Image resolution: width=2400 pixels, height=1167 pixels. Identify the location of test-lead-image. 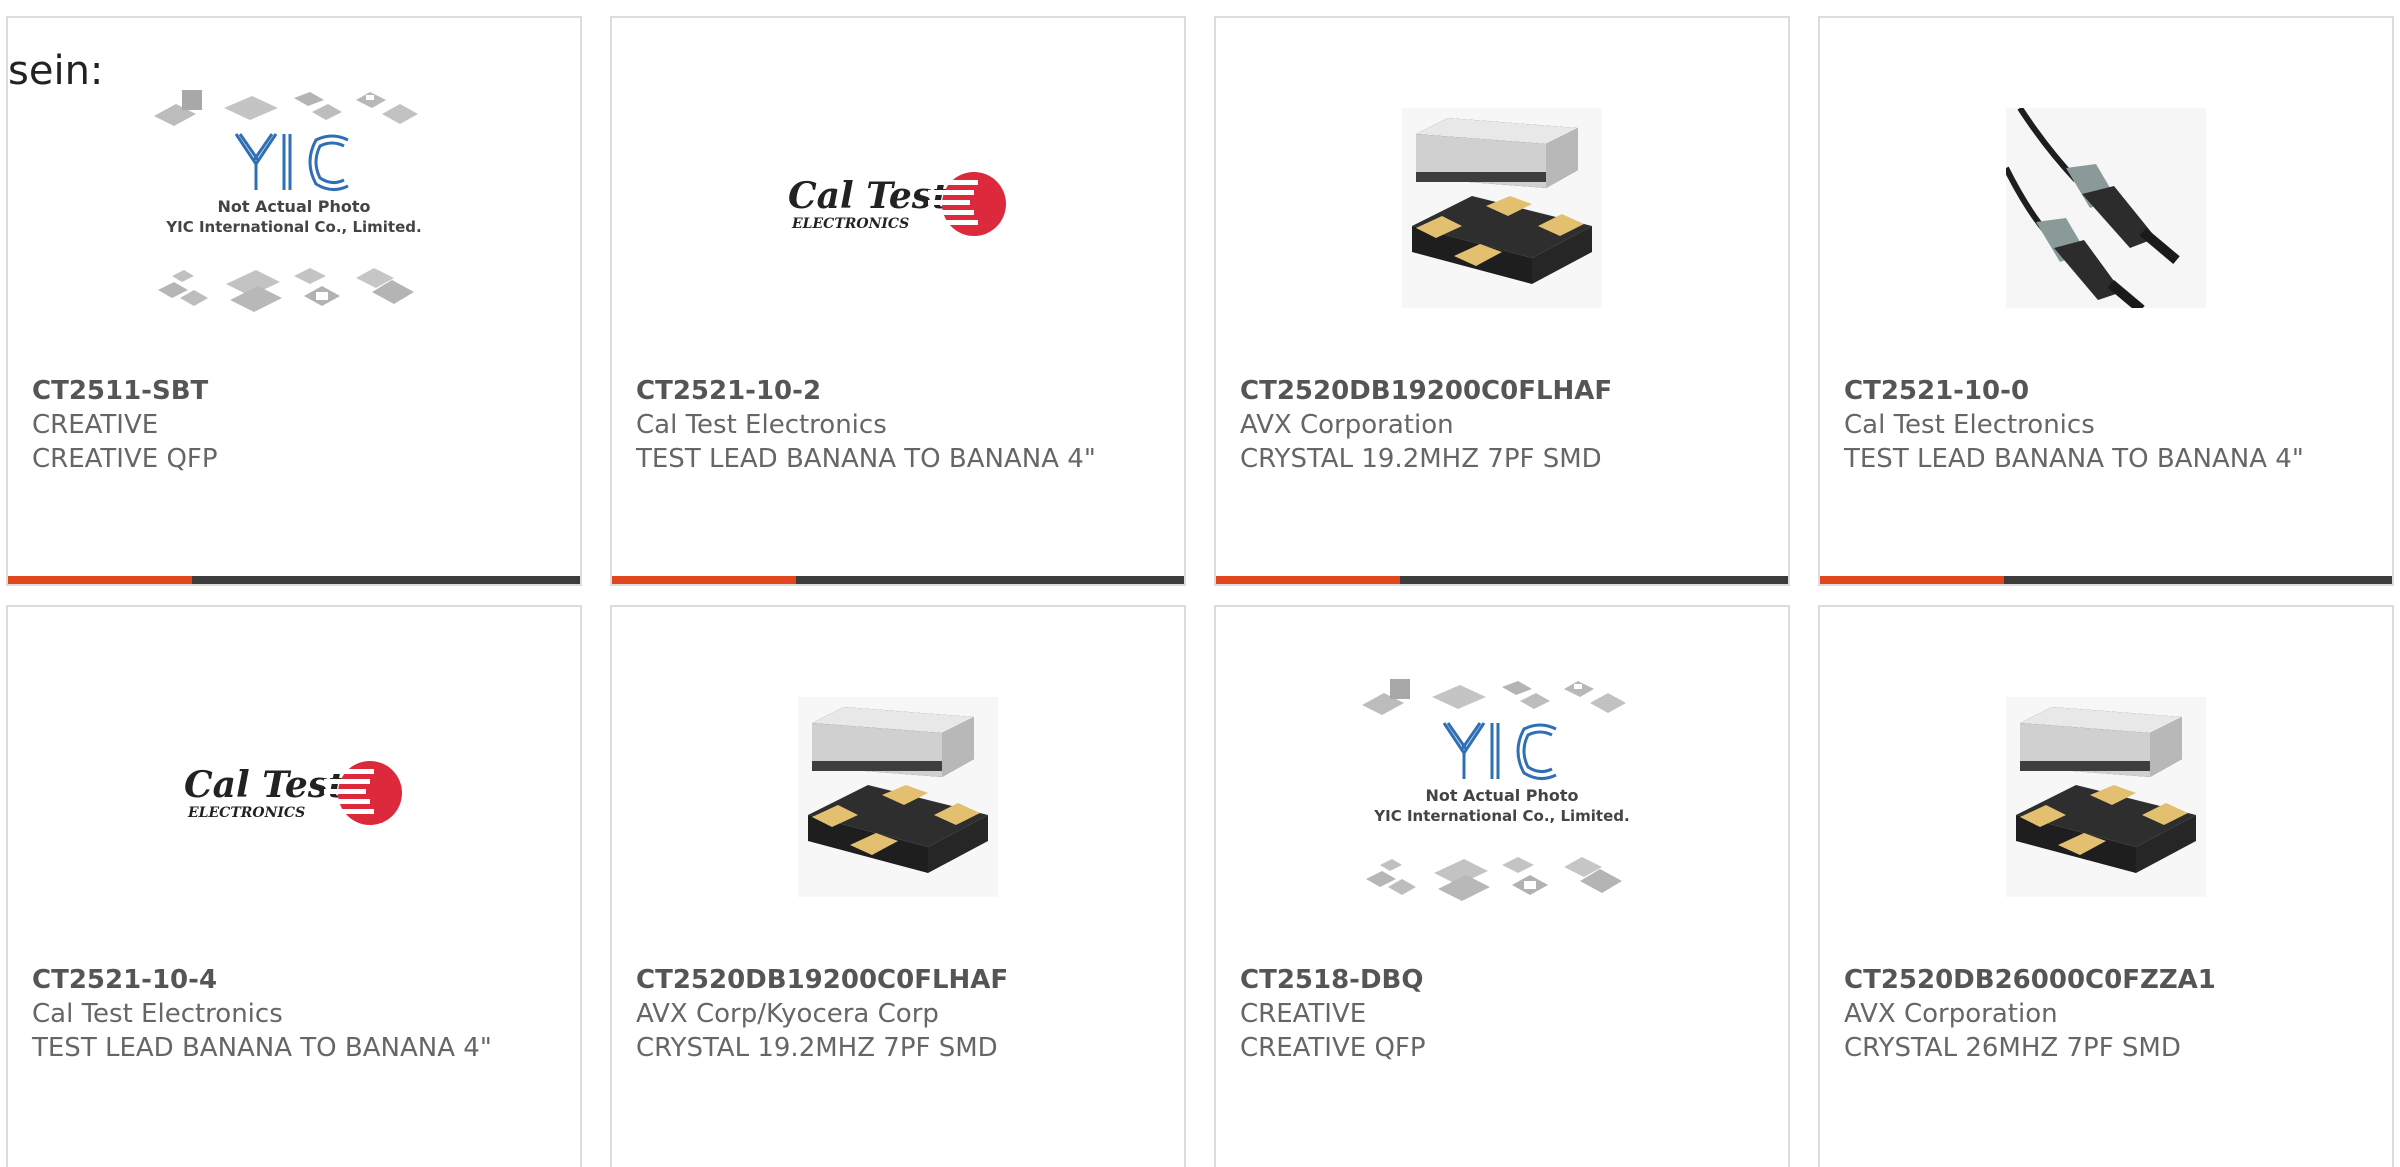
(2106, 208).